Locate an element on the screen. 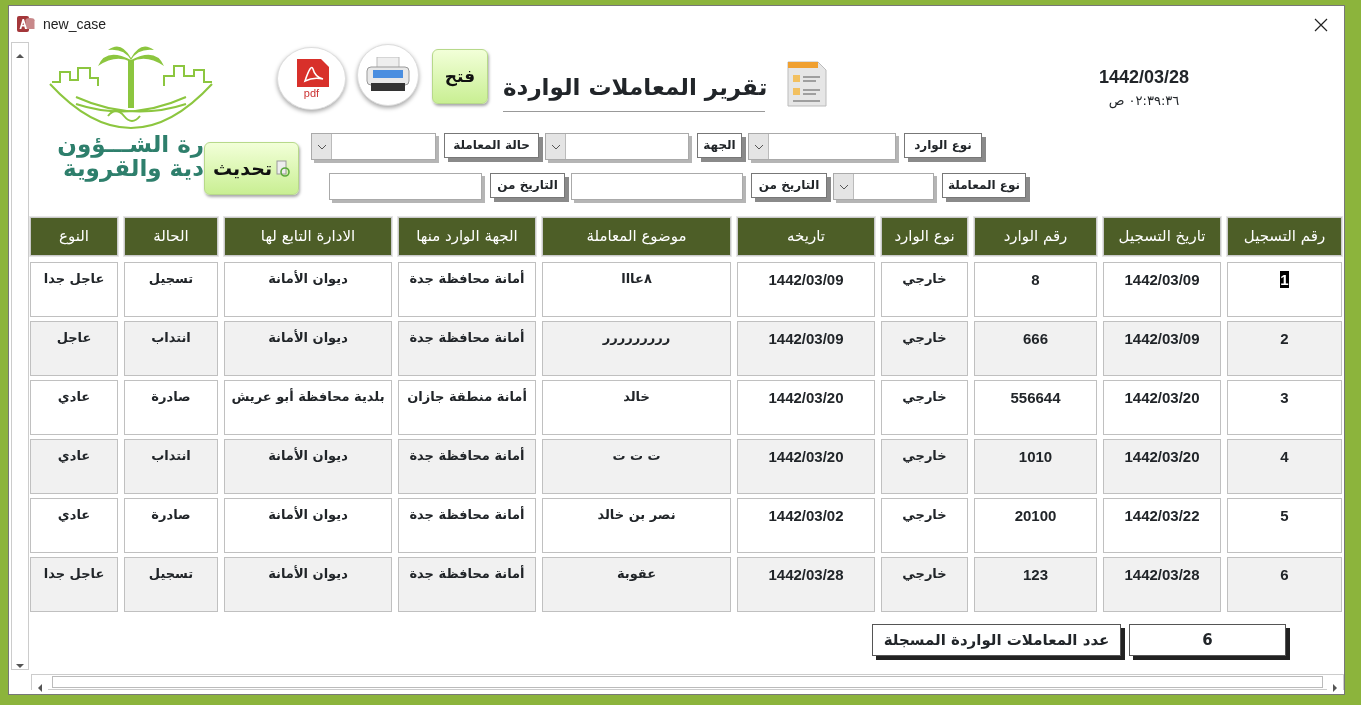 Image resolution: width=1361 pixels, height=705 pixels. printer-icon is located at coordinates (388, 75).